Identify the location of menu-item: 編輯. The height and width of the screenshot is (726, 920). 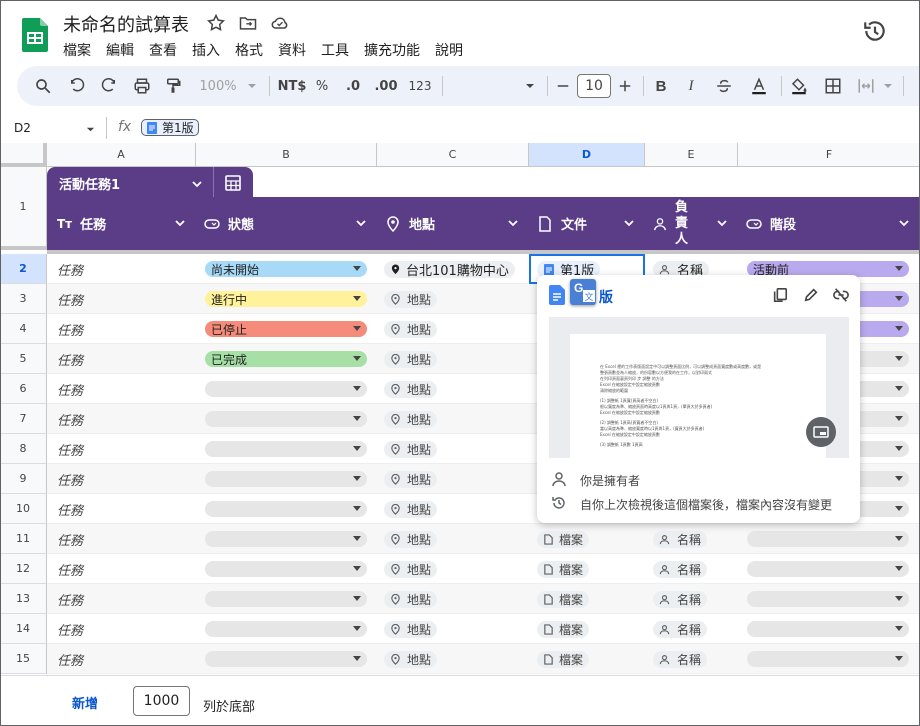
(120, 50).